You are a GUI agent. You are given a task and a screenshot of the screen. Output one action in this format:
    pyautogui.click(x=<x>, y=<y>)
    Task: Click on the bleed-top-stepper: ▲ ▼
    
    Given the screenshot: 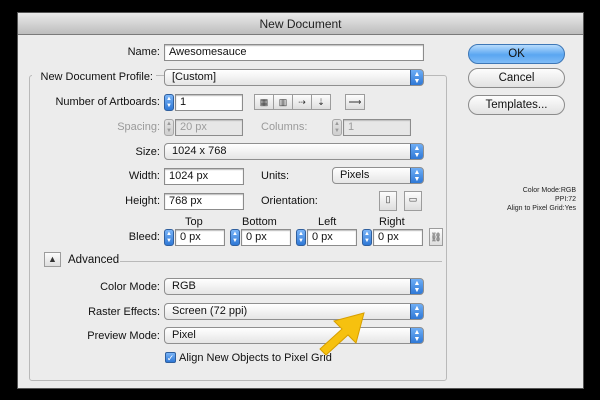 What is the action you would take?
    pyautogui.click(x=169, y=237)
    